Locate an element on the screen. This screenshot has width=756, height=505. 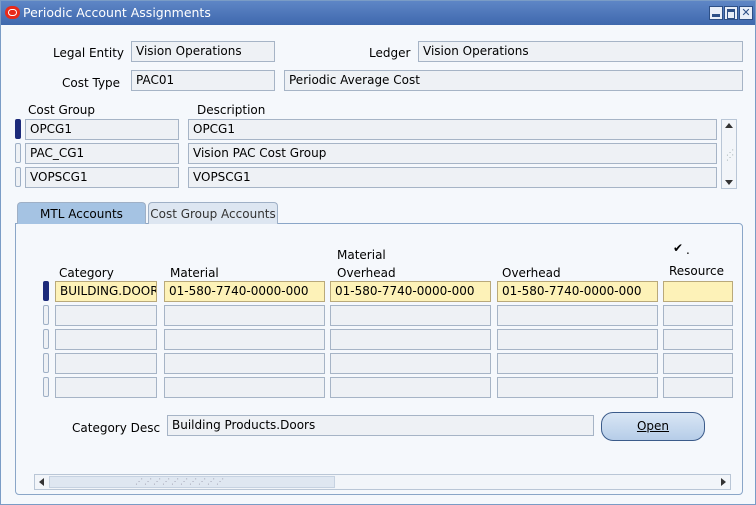
title-bar: Periodic Account Assignments ✕ is located at coordinates (378, 13).